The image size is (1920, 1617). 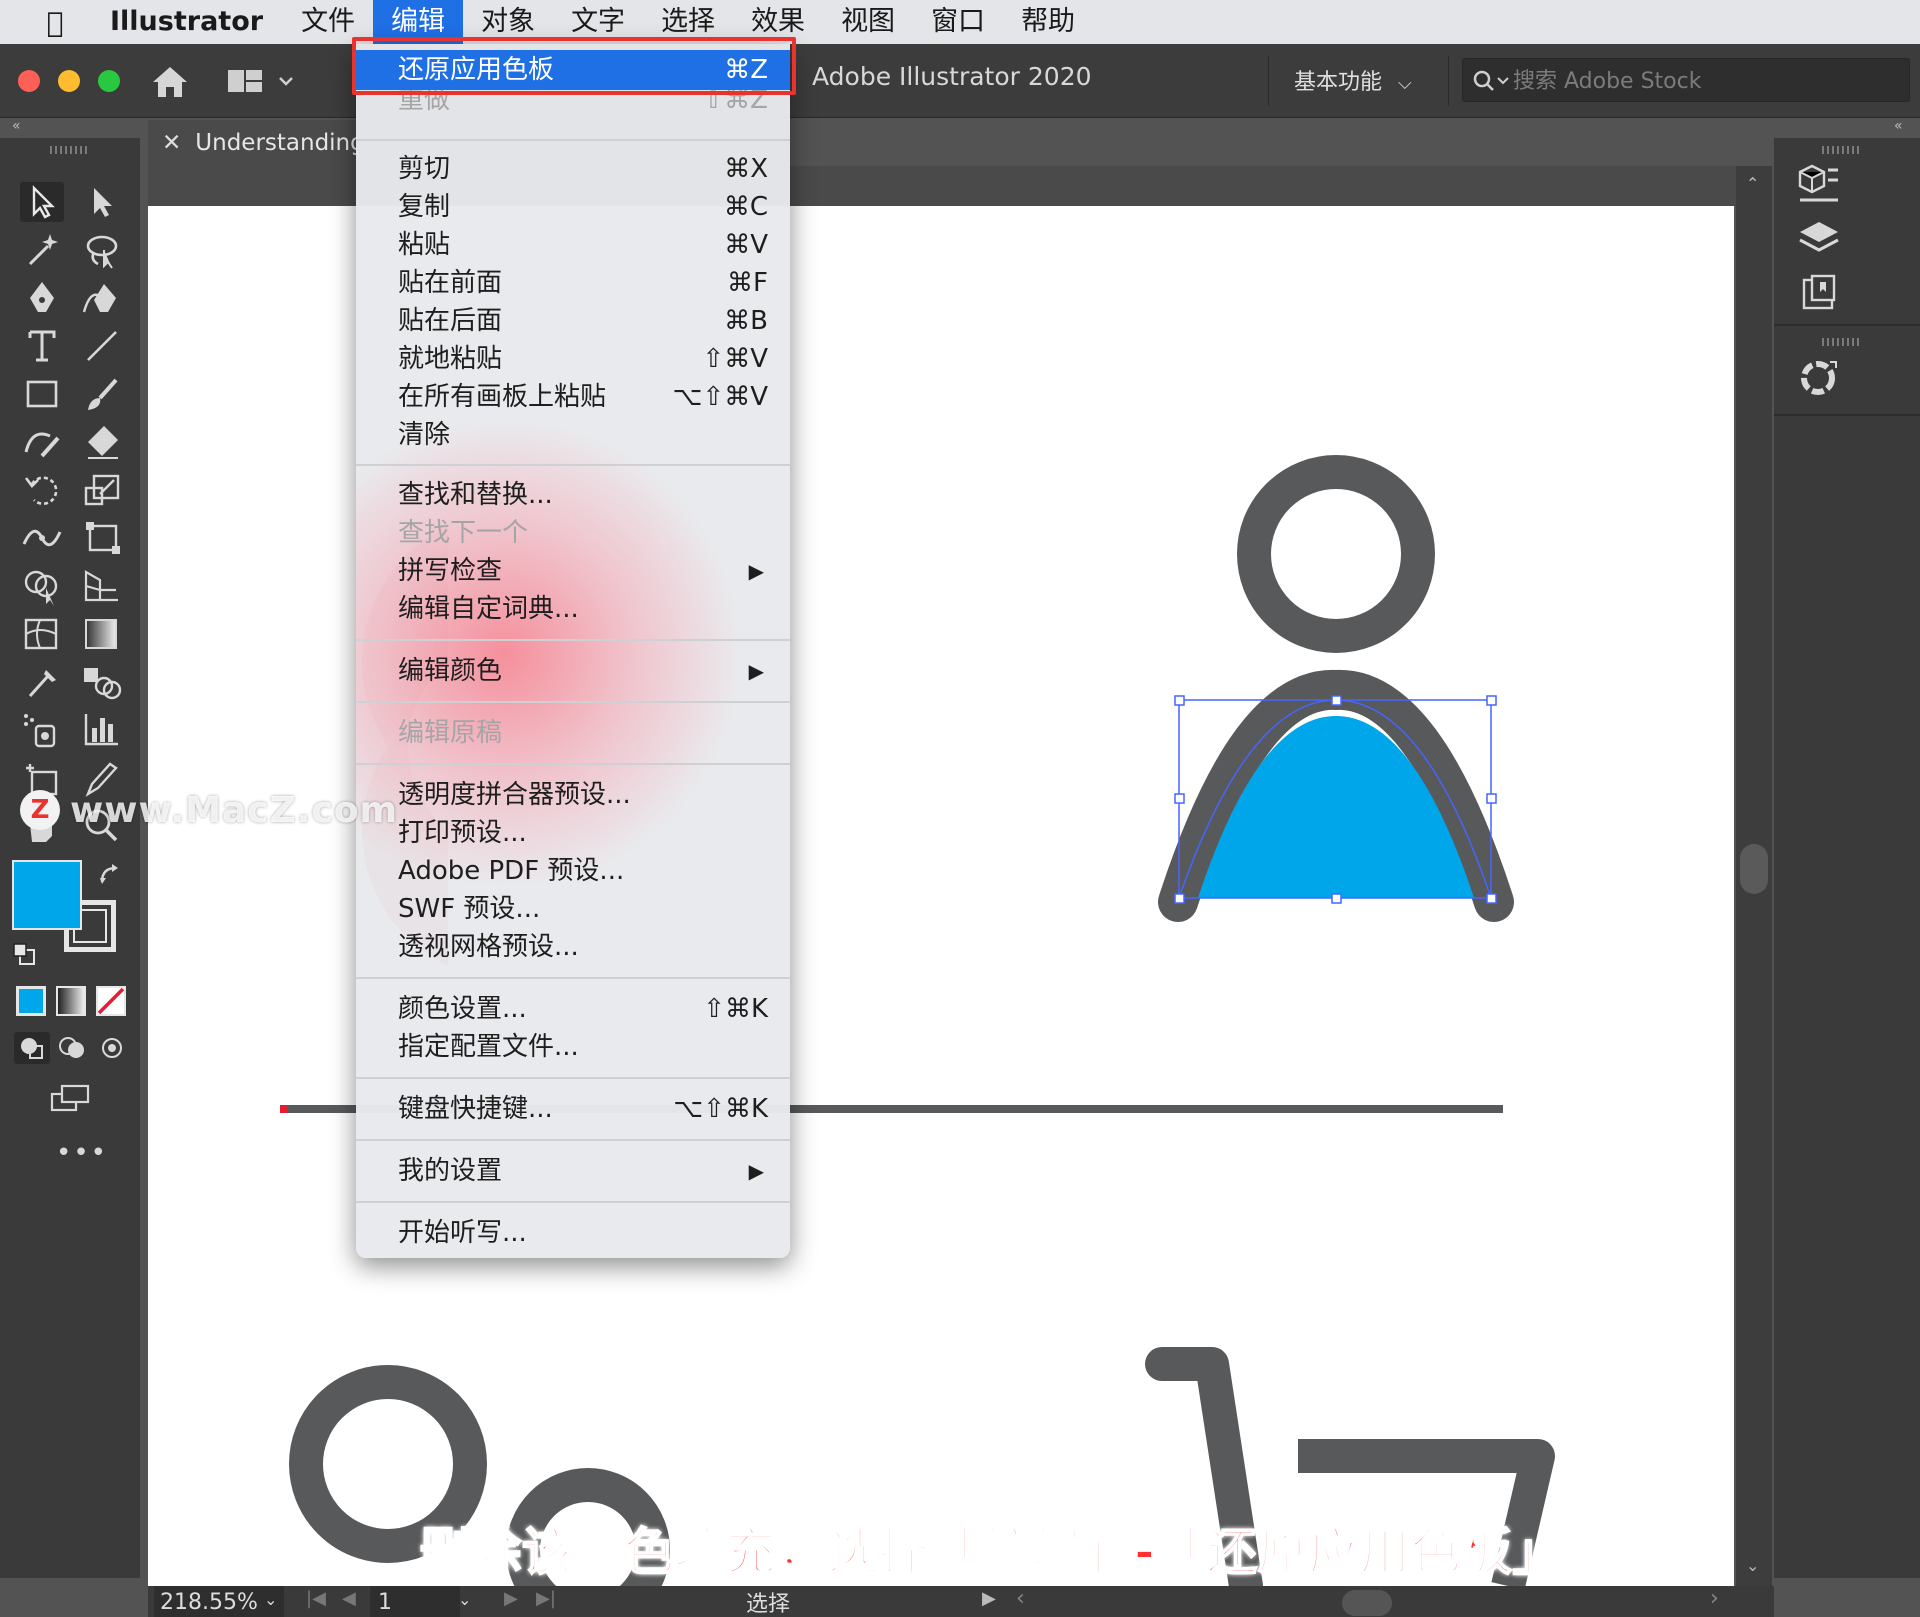 I want to click on properties-icon, so click(x=1819, y=184).